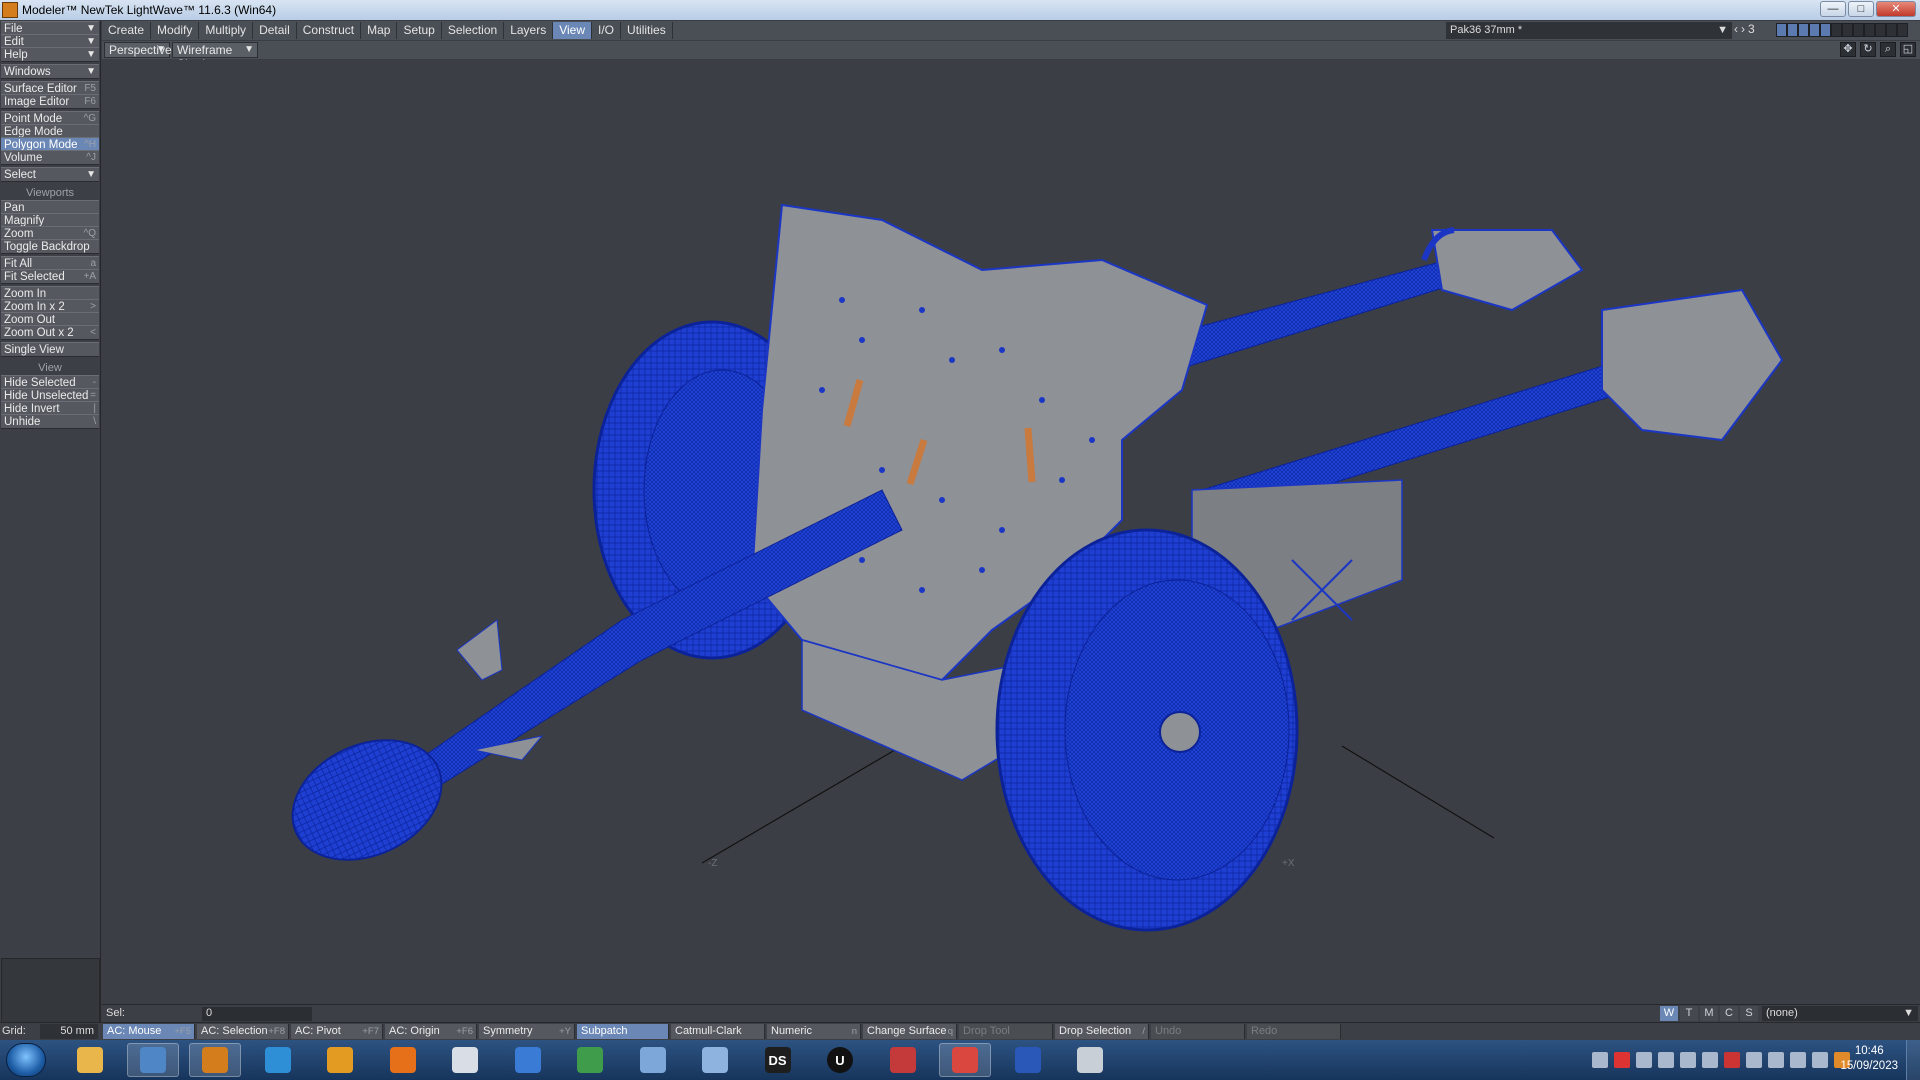 The height and width of the screenshot is (1080, 1920). Describe the element at coordinates (50, 71) in the screenshot. I see `windows-menu: Windows ▼` at that location.